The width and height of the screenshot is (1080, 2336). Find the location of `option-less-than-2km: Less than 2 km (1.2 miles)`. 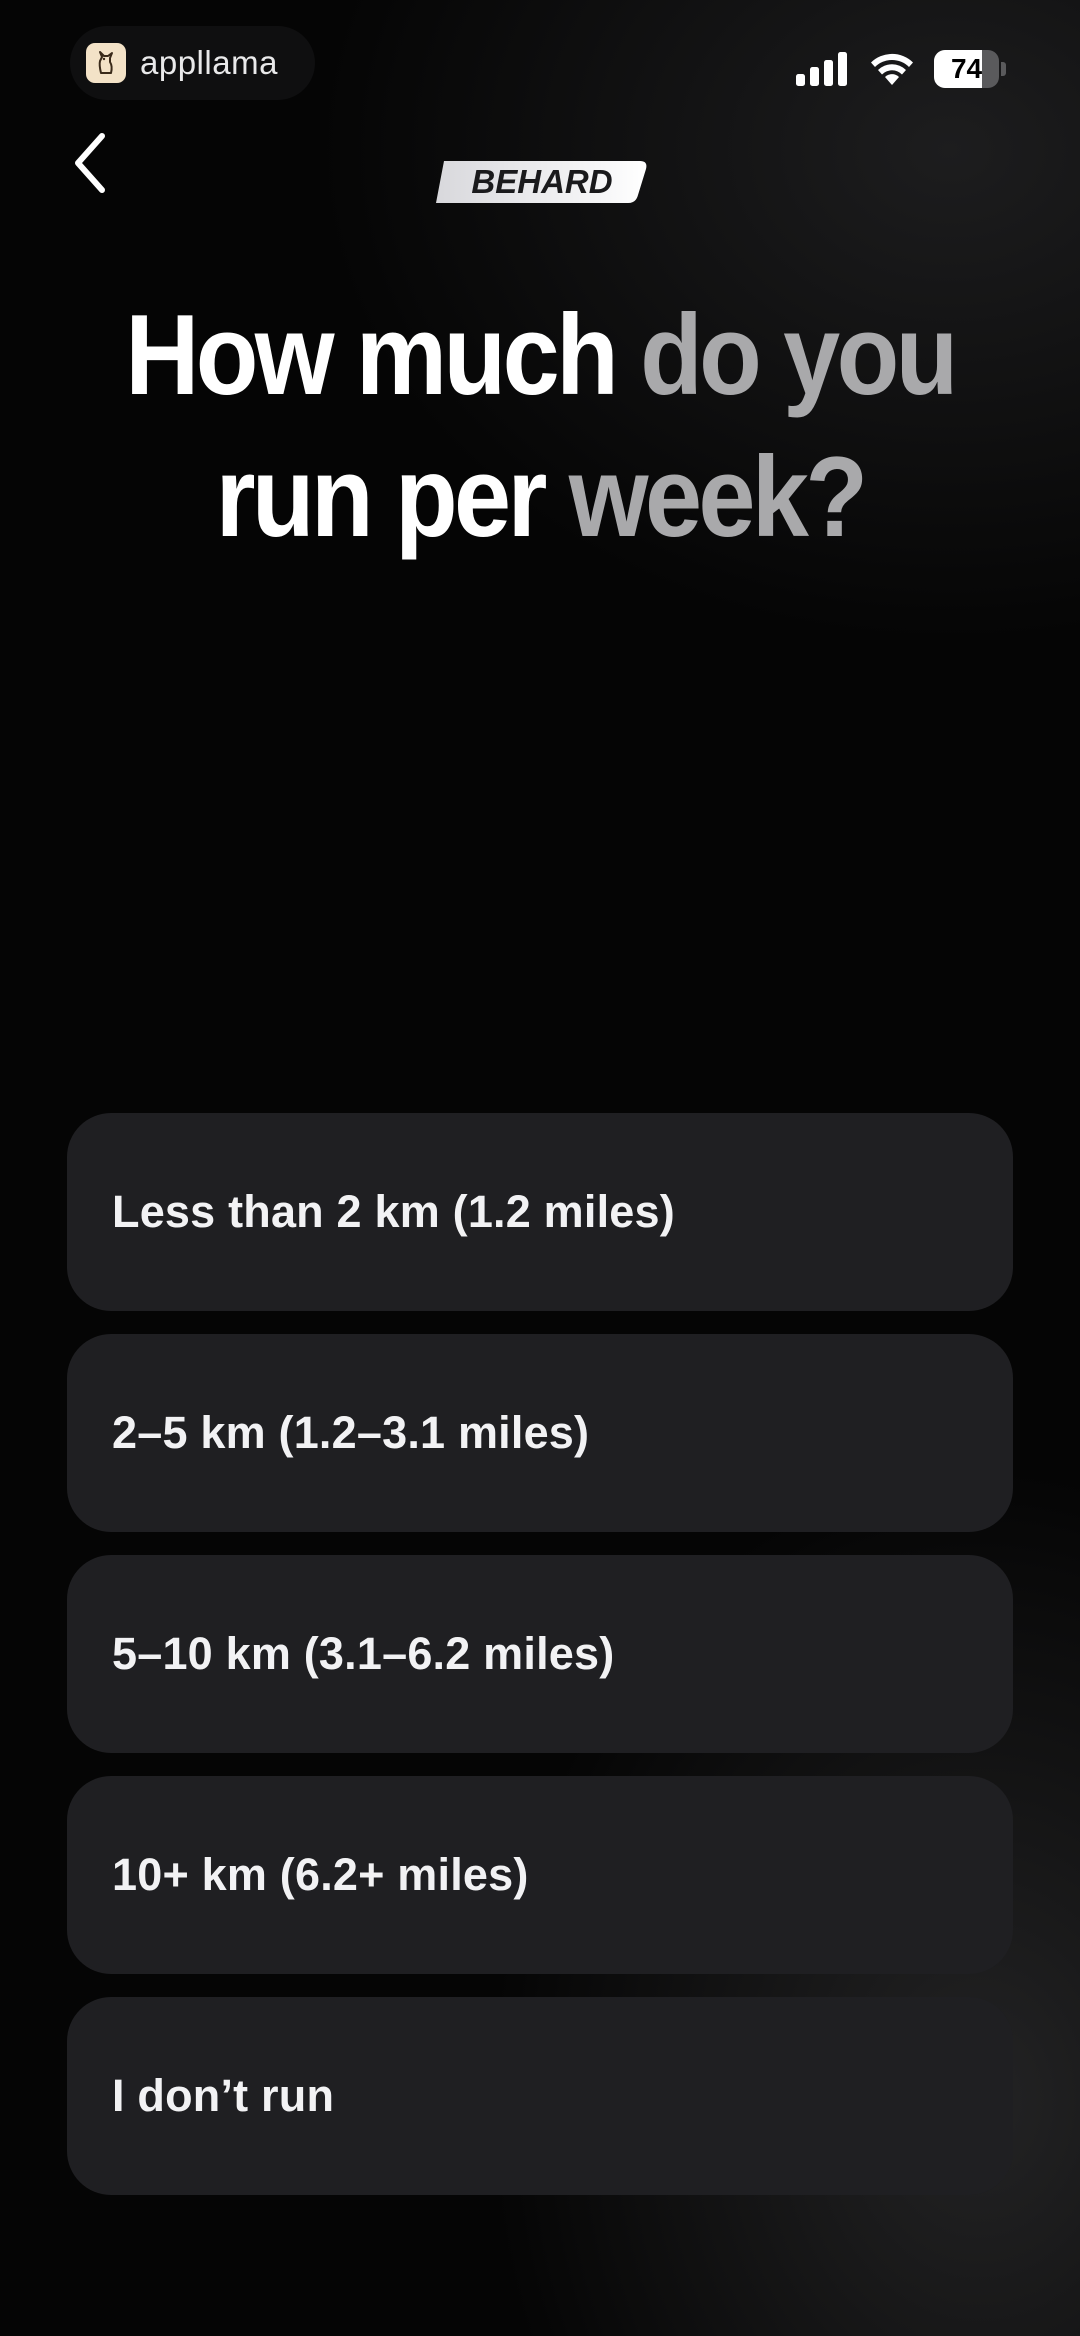

option-less-than-2km: Less than 2 km (1.2 miles) is located at coordinates (540, 1212).